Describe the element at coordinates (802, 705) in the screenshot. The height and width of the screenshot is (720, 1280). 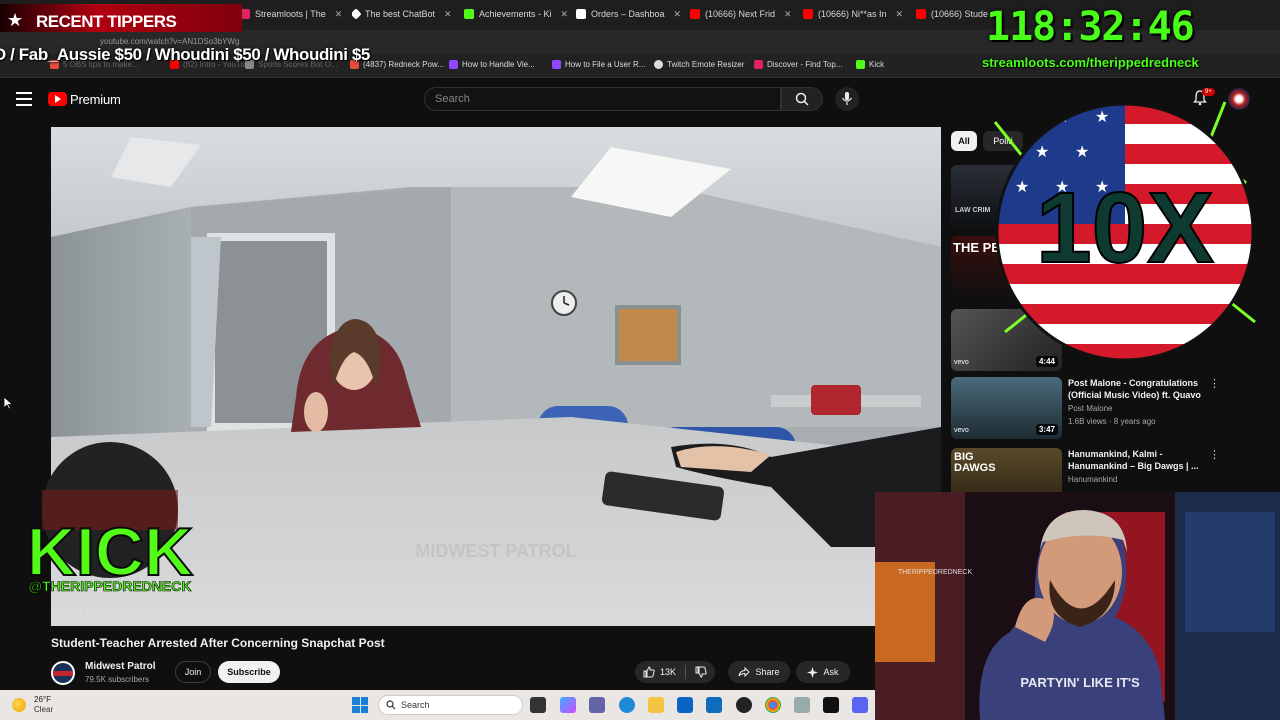
I see `app-icon` at that location.